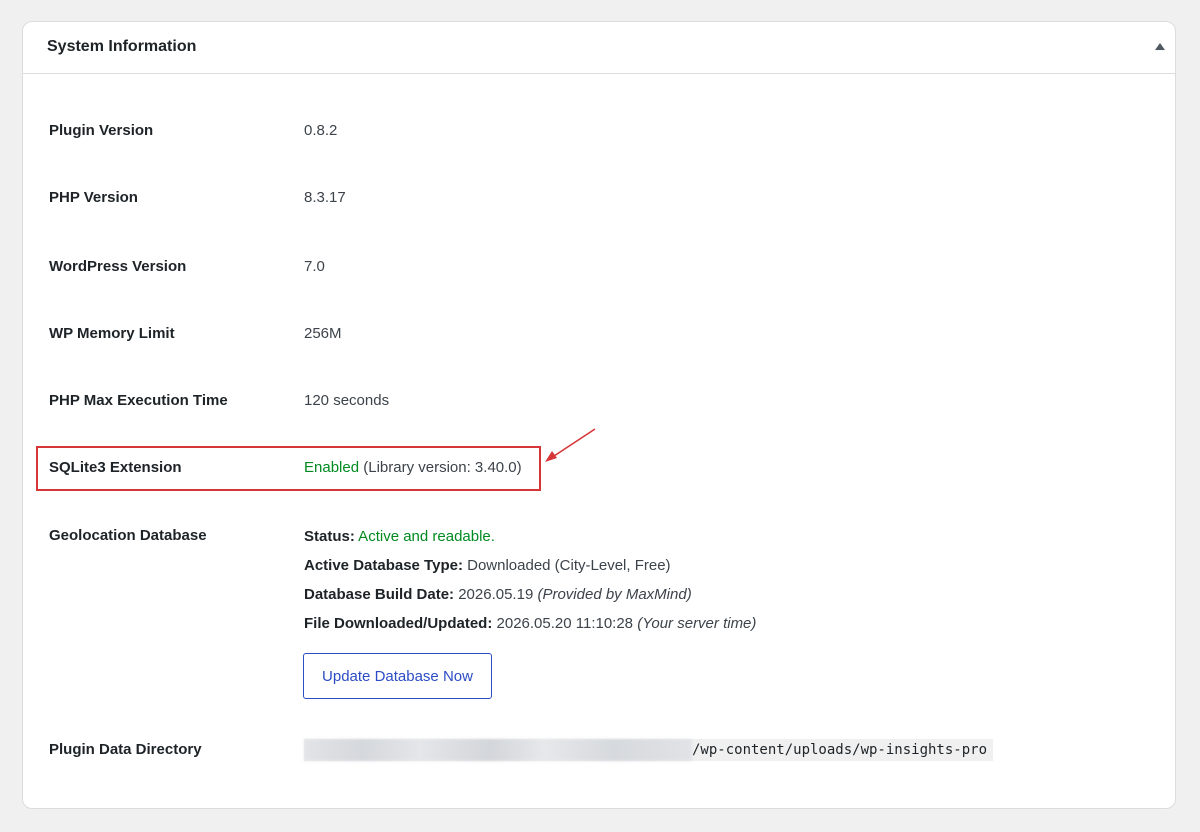  What do you see at coordinates (101, 130) in the screenshot?
I see `row-label: Plugin Version` at bounding box center [101, 130].